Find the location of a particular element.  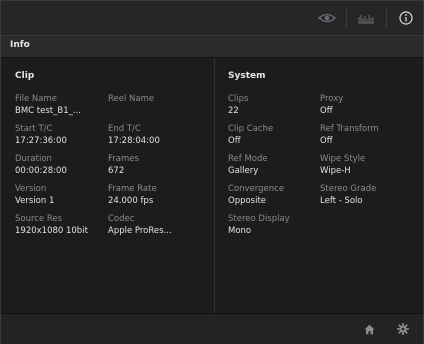

clip-end-tc: End T/C 17:28:04:00 is located at coordinates (134, 135).